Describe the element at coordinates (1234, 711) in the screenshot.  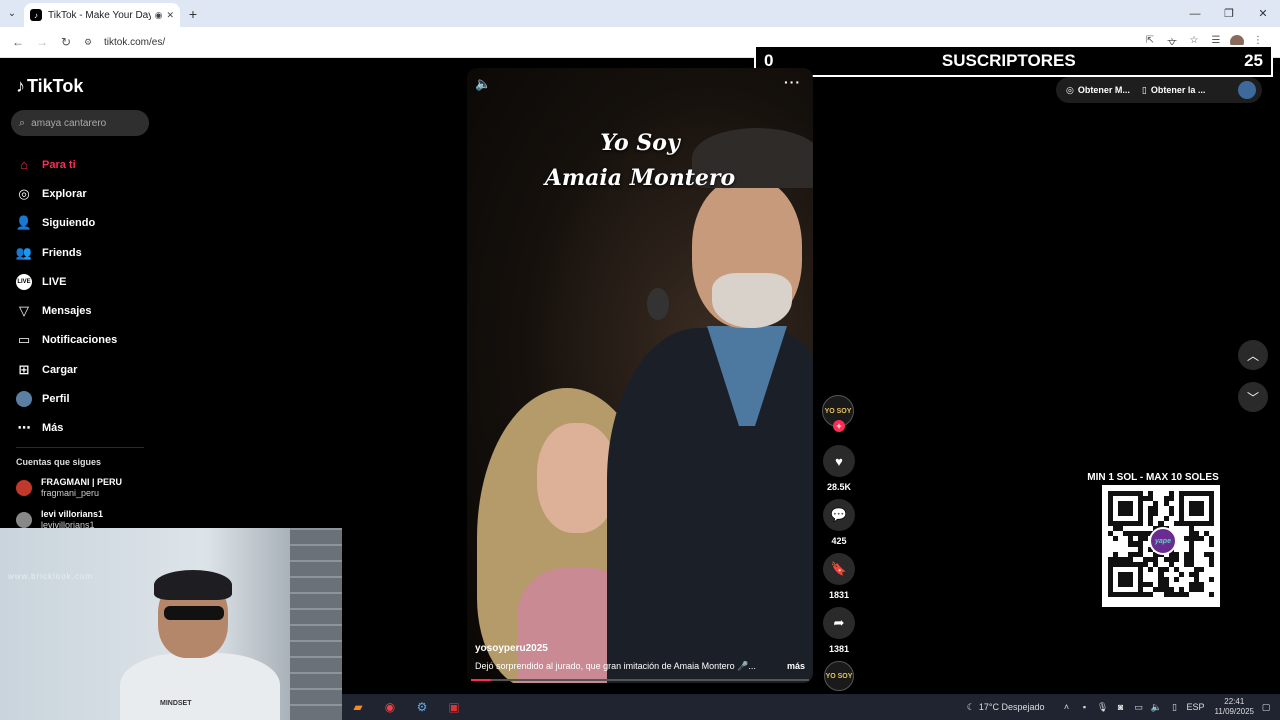
I see `clock-date: 11/09/2025` at that location.